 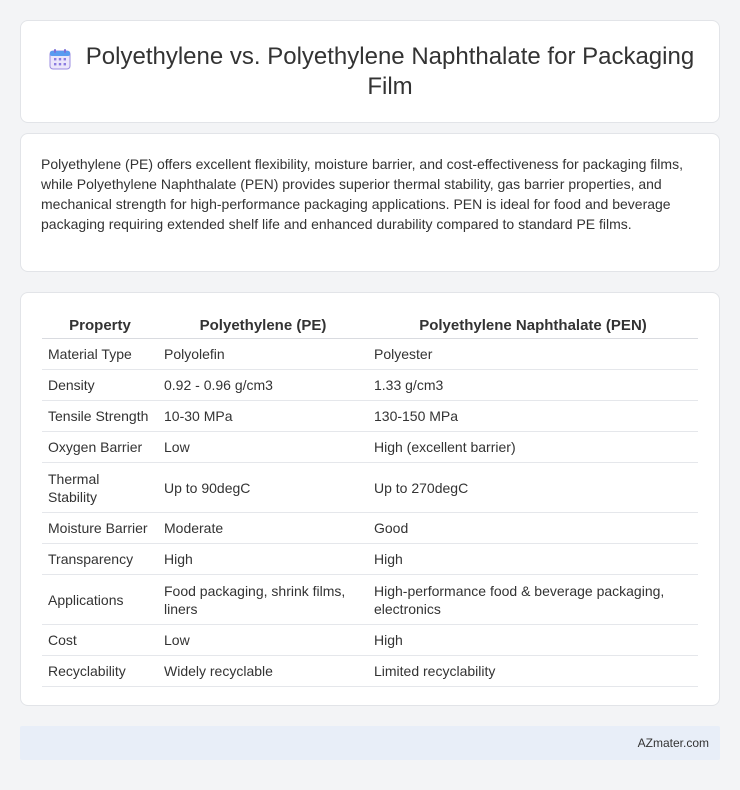 What do you see at coordinates (100, 671) in the screenshot?
I see `property-cell: Recyclability` at bounding box center [100, 671].